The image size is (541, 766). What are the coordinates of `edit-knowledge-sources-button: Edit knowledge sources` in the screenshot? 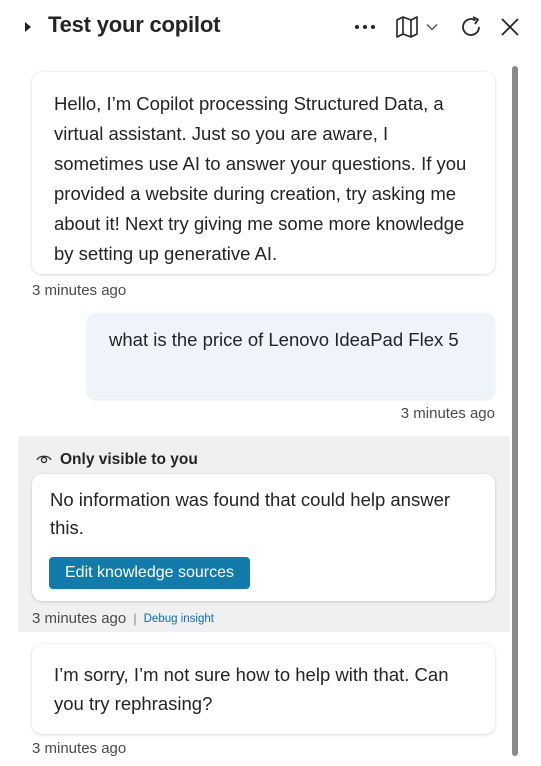 It's located at (149, 573).